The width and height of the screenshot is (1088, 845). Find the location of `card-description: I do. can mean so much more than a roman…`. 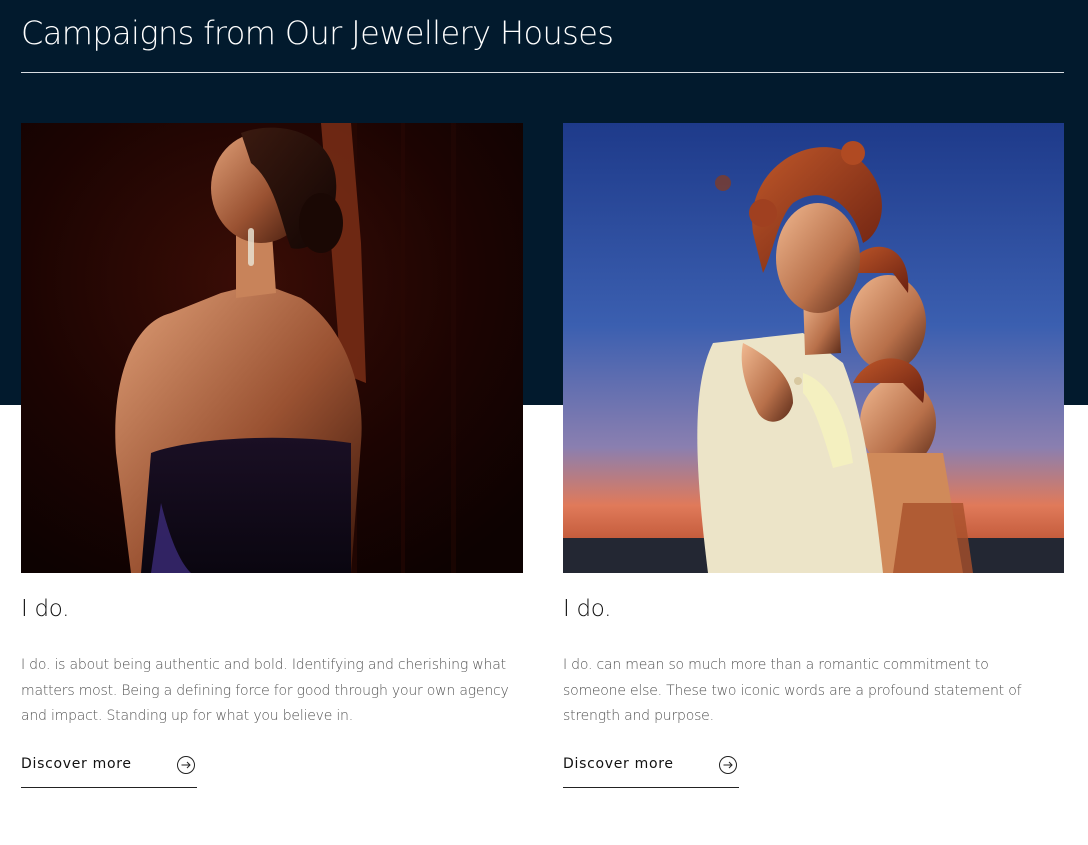

card-description: I do. can mean so much more than a roman… is located at coordinates (792, 690).